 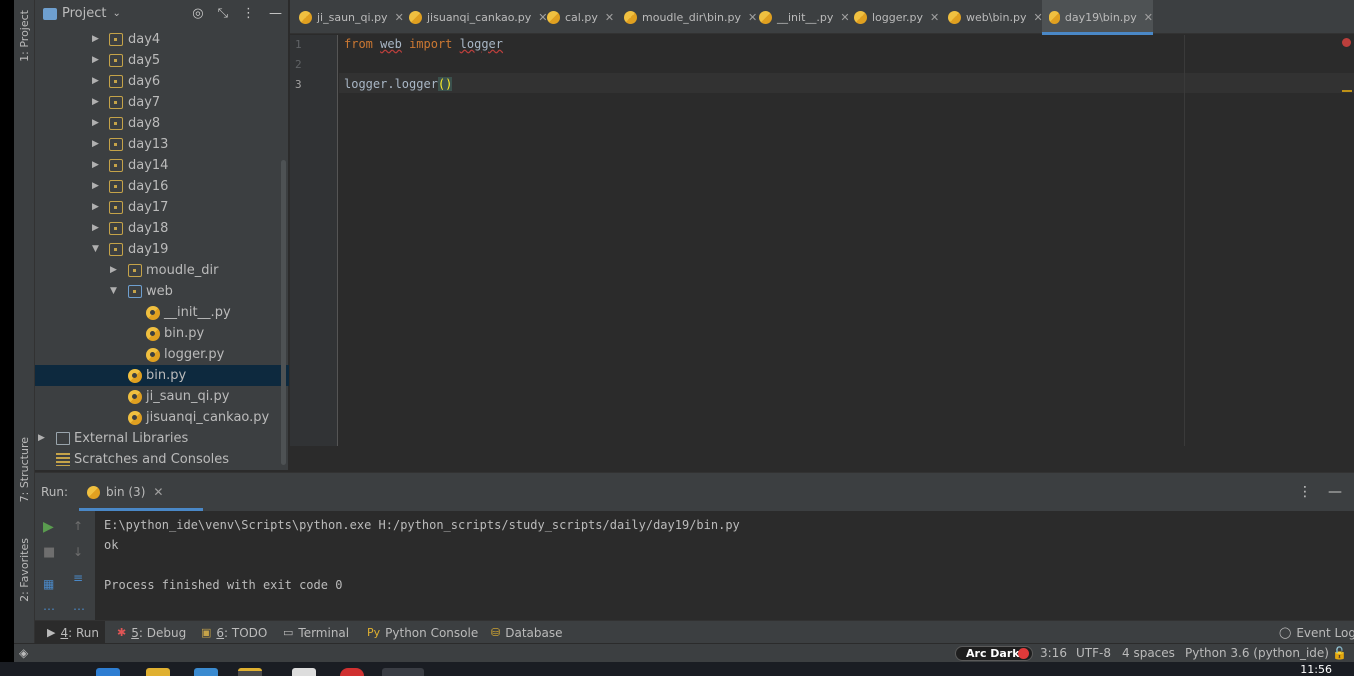 I want to click on tree-item-day8: ▶ day8, so click(x=162, y=123).